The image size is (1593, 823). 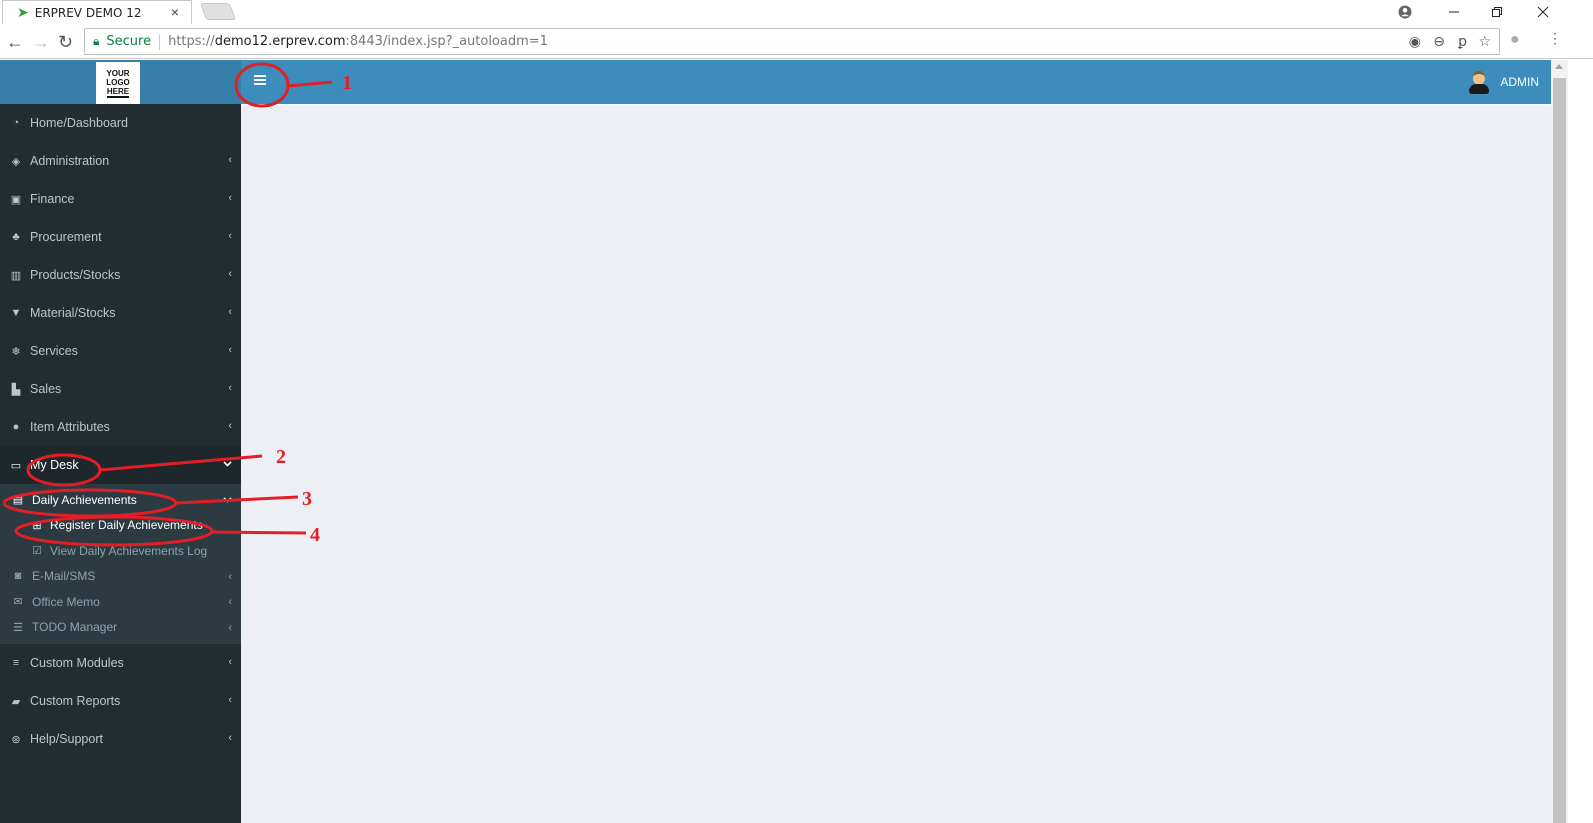 What do you see at coordinates (16, 199) in the screenshot?
I see `money-icon: ▣` at bounding box center [16, 199].